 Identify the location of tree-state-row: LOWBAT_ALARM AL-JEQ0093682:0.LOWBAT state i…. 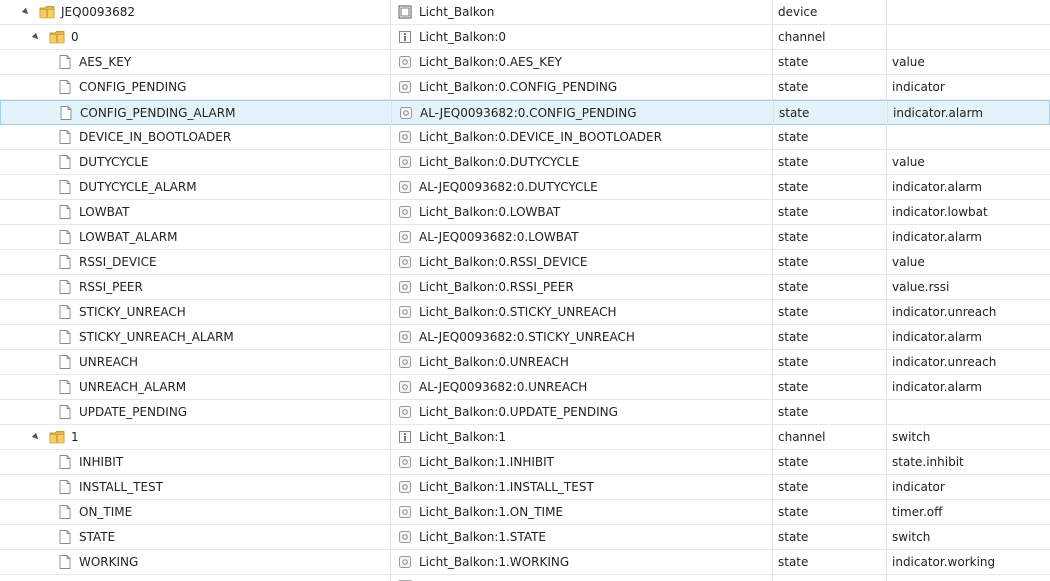
(525, 237).